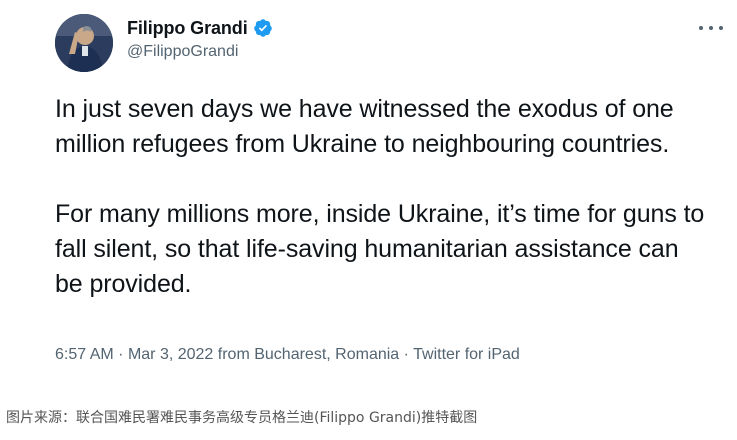  I want to click on name-row: Filippo Grandi, so click(200, 28).